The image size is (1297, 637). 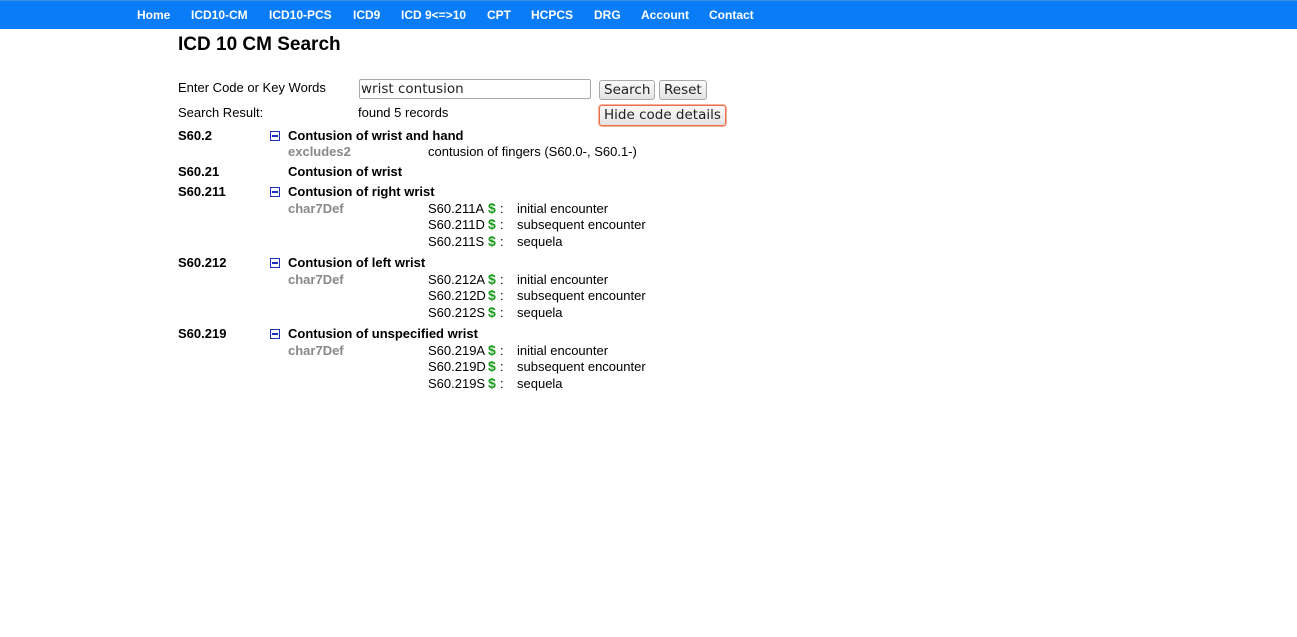 I want to click on nav-drg: DRG, so click(x=607, y=15).